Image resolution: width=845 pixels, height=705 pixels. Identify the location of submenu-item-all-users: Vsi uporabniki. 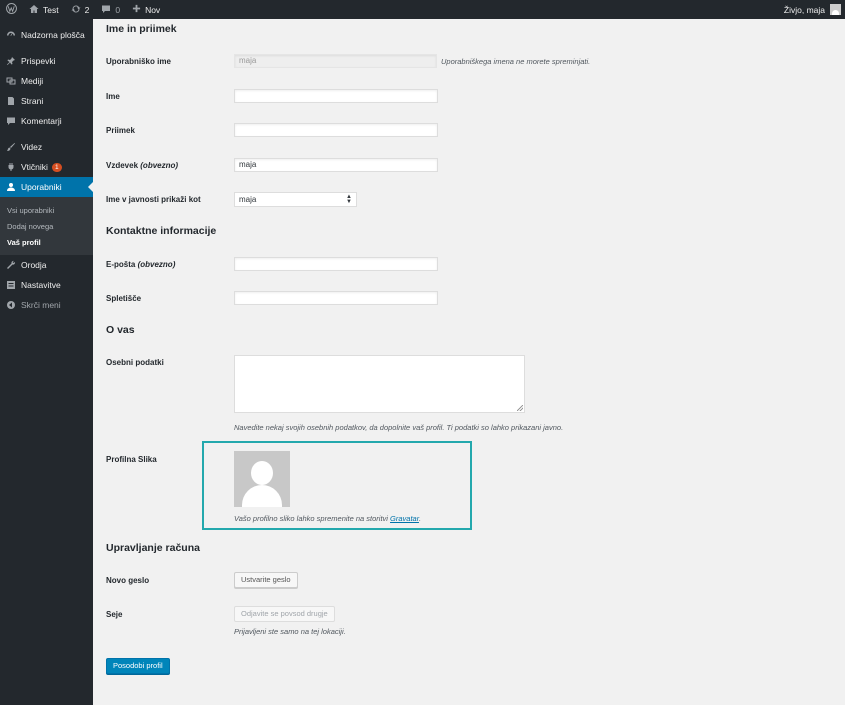
(46, 210).